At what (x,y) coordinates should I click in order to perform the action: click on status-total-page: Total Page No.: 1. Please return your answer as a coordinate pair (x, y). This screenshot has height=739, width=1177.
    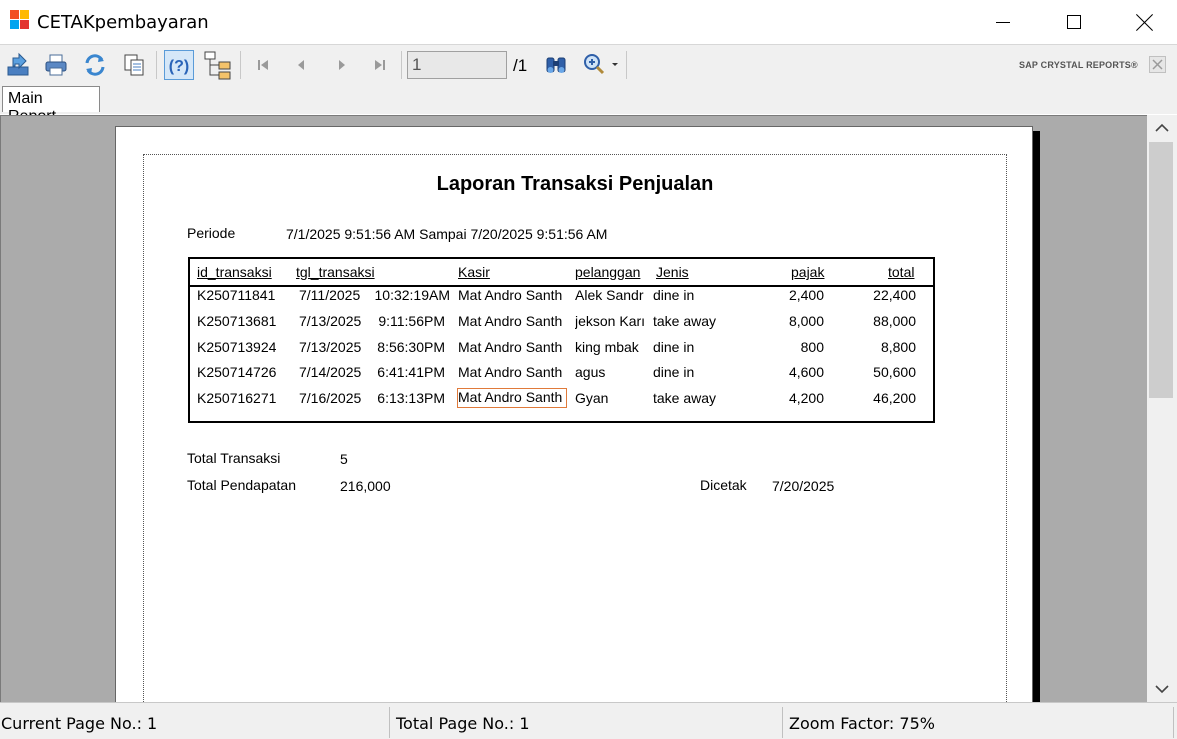
    Looking at the image, I should click on (589, 722).